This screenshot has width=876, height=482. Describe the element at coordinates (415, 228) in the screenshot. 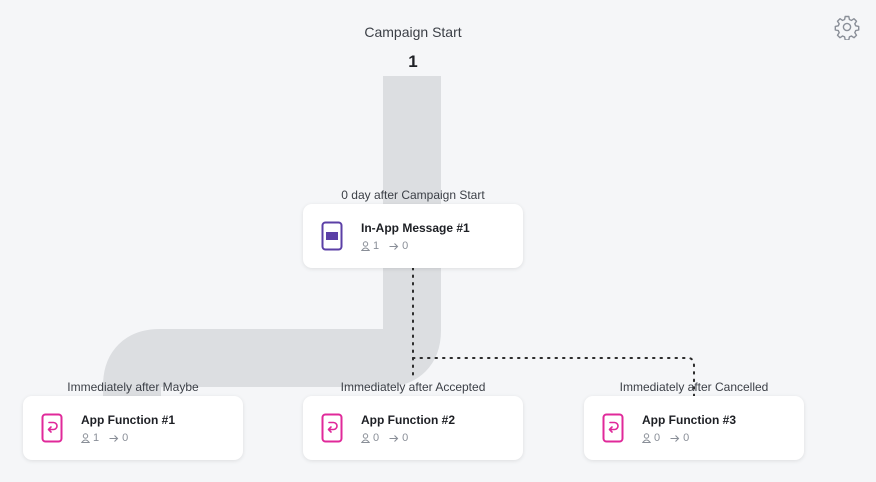

I see `card-title: In-App Message #1` at that location.